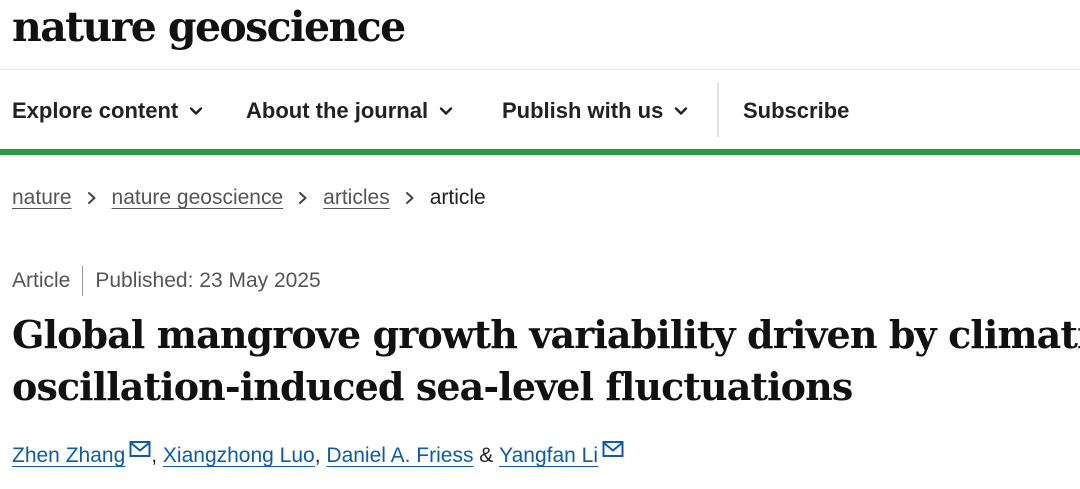 Image resolution: width=1080 pixels, height=489 pixels. What do you see at coordinates (356, 198) in the screenshot?
I see `breadcrumb-articles: articles` at bounding box center [356, 198].